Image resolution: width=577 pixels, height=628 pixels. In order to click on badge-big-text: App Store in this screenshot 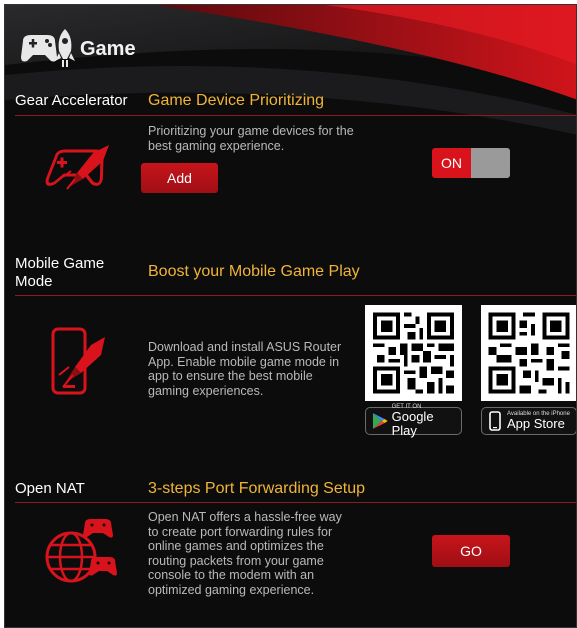, I will do `click(536, 423)`.